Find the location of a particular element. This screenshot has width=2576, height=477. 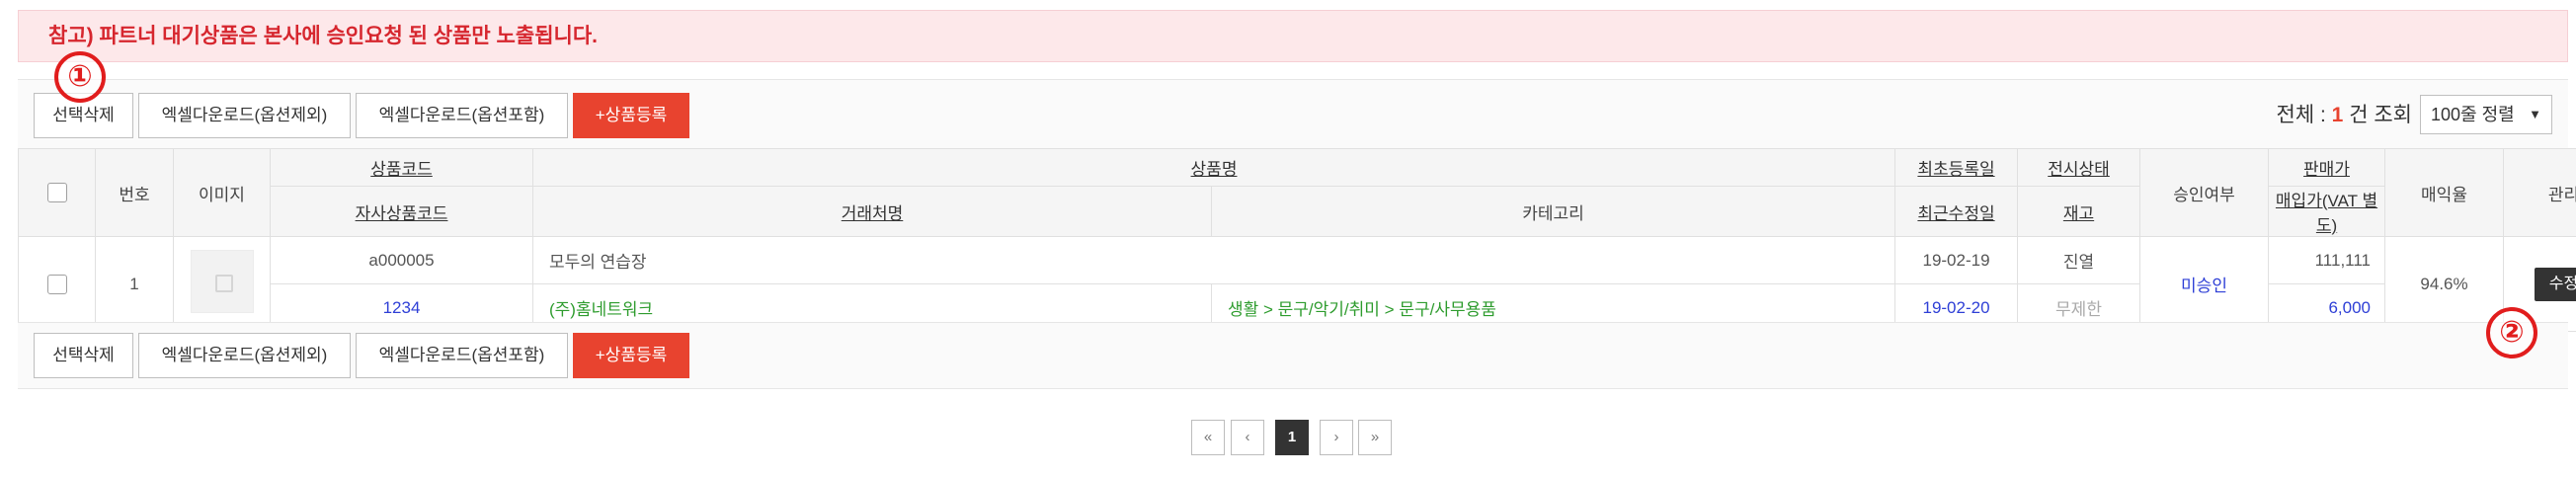

header-last-mod-cell: 최근수정일 is located at coordinates (1956, 211).